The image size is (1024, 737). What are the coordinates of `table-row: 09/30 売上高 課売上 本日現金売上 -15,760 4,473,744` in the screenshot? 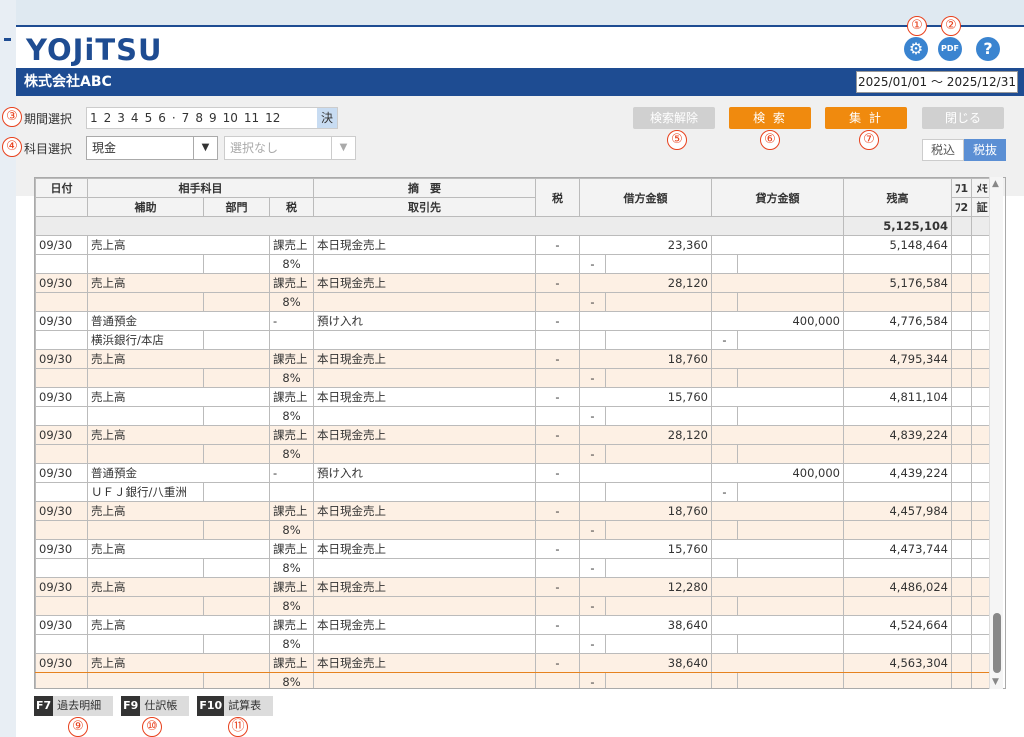 It's located at (514, 549).